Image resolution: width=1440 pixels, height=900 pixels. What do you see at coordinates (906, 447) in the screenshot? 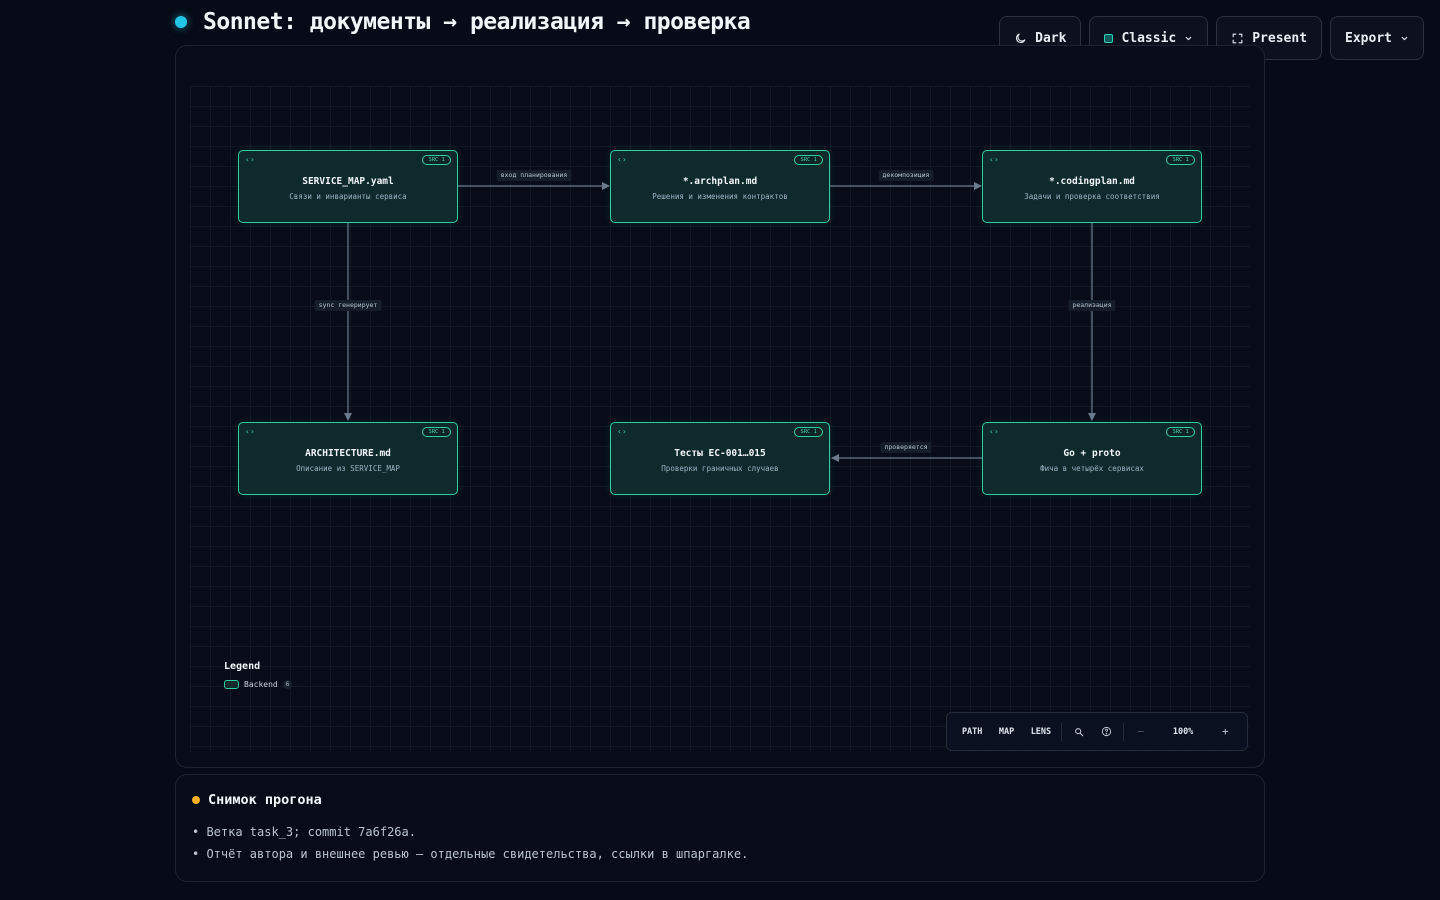
I see `edge-label: проверяется` at bounding box center [906, 447].